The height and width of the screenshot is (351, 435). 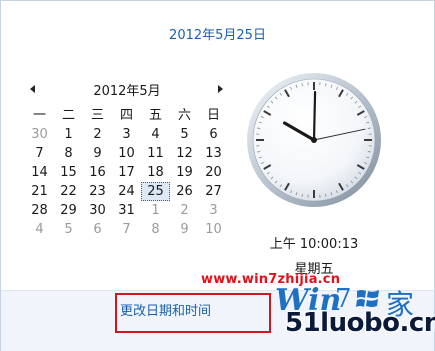 I want to click on time-text: 上午 10:00:13, so click(x=314, y=244).